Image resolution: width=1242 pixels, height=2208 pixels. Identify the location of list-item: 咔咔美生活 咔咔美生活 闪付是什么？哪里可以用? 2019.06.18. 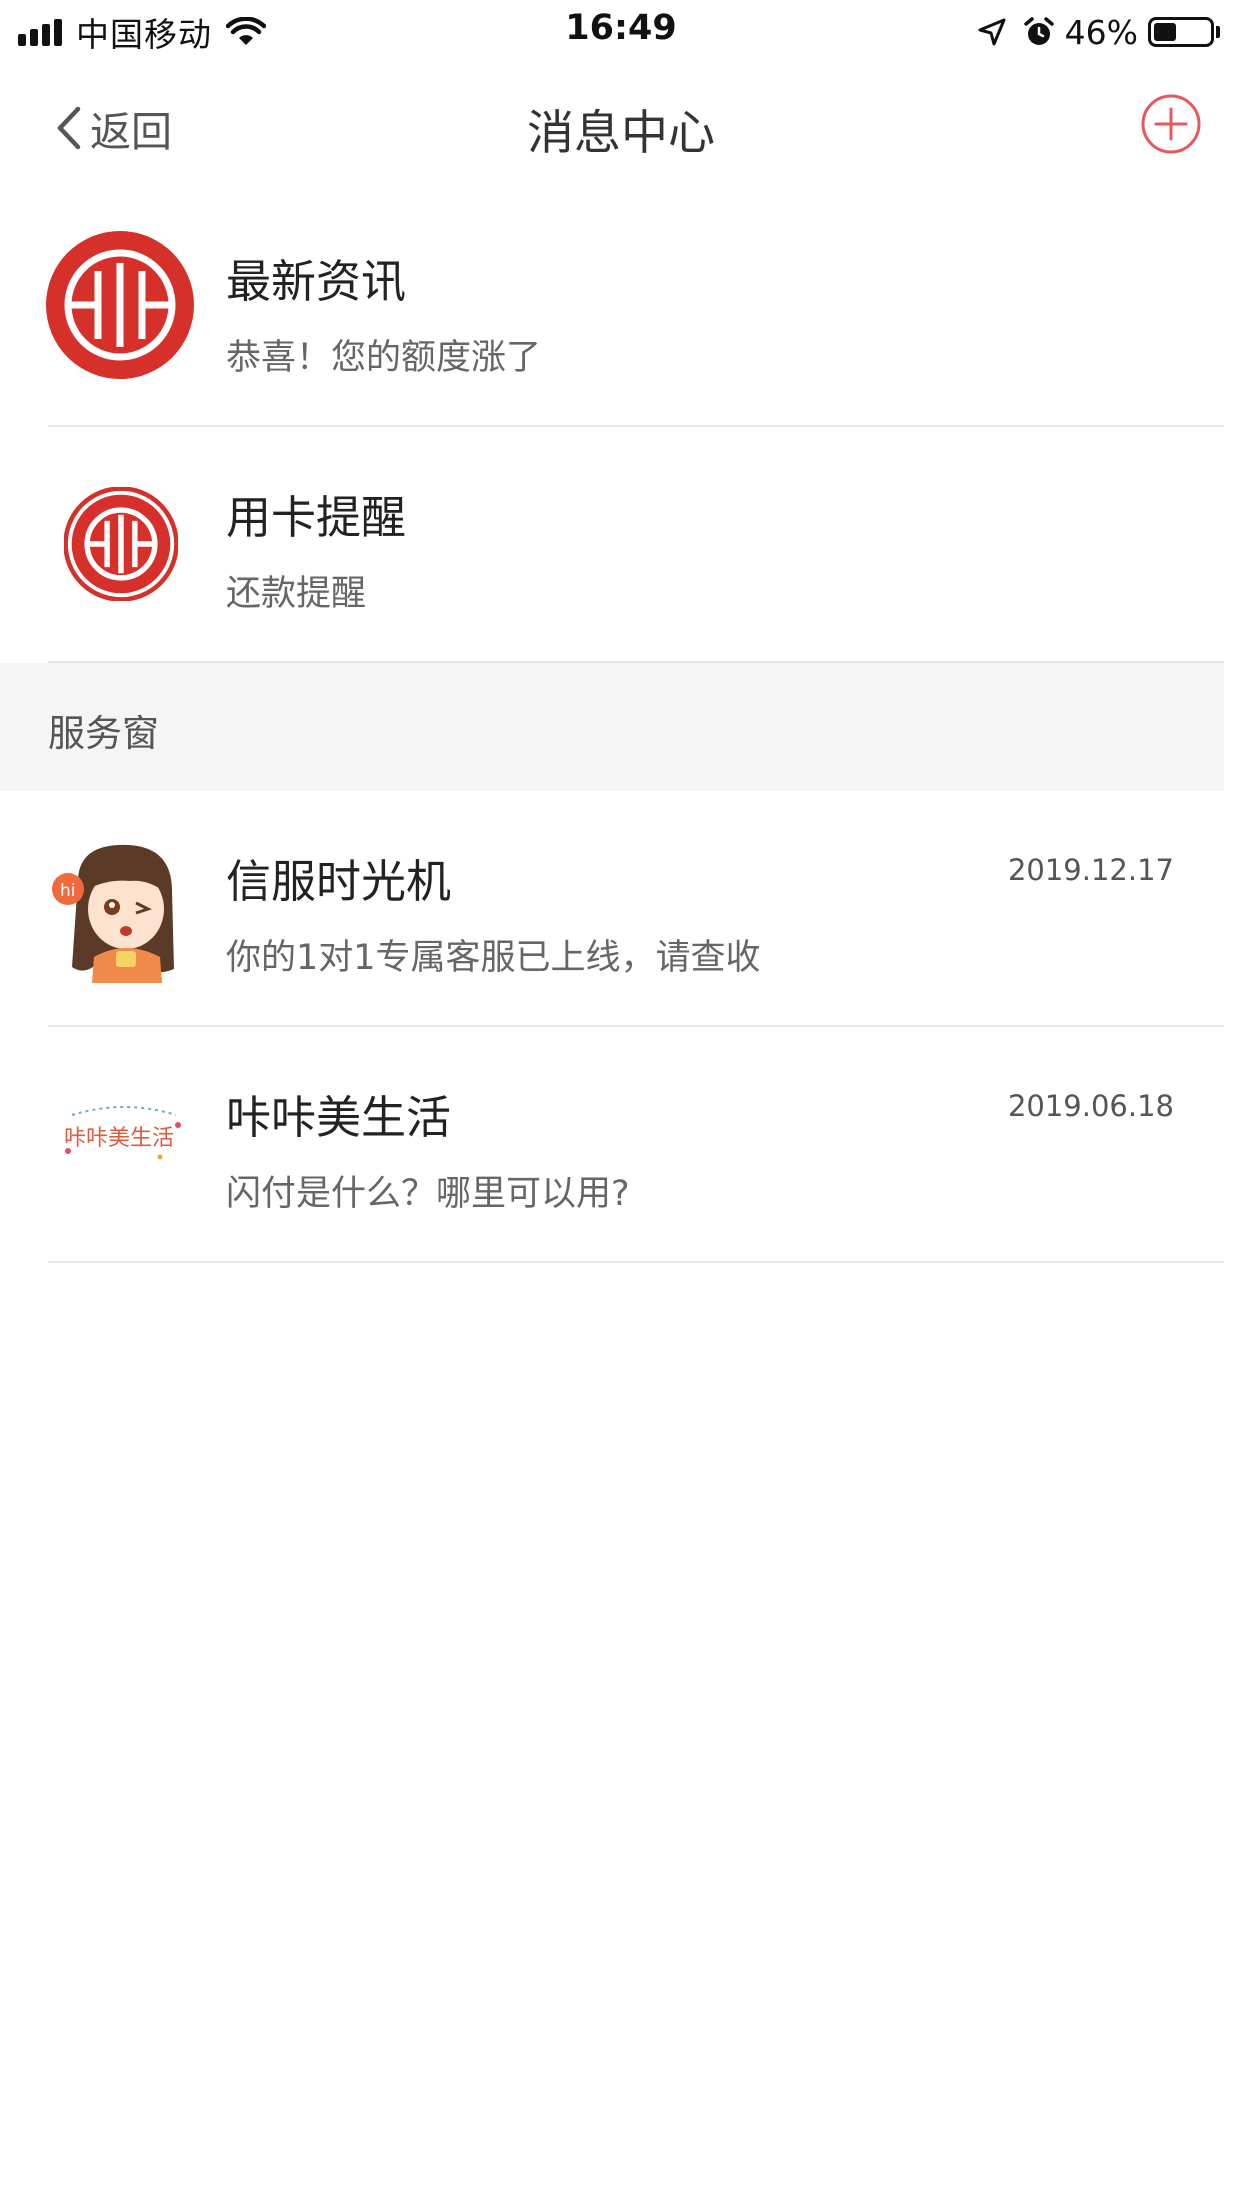
(621, 1145).